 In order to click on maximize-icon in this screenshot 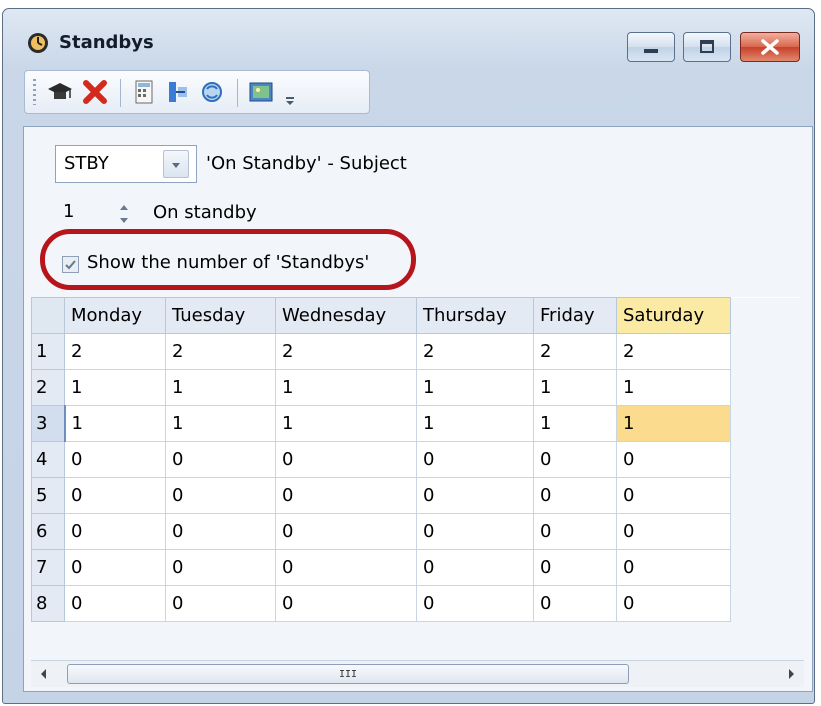, I will do `click(707, 46)`.